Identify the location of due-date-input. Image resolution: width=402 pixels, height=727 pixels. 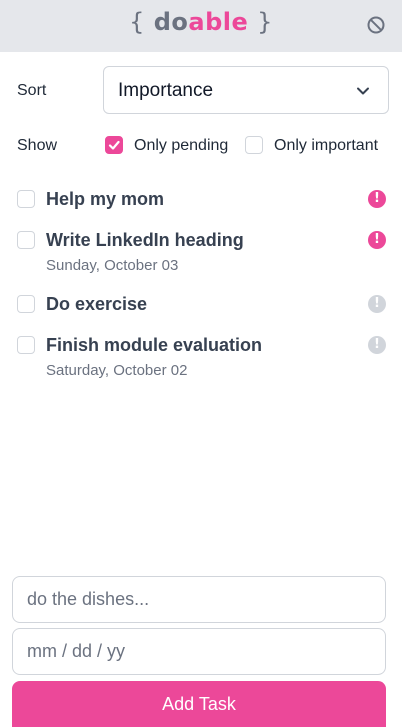
(199, 651).